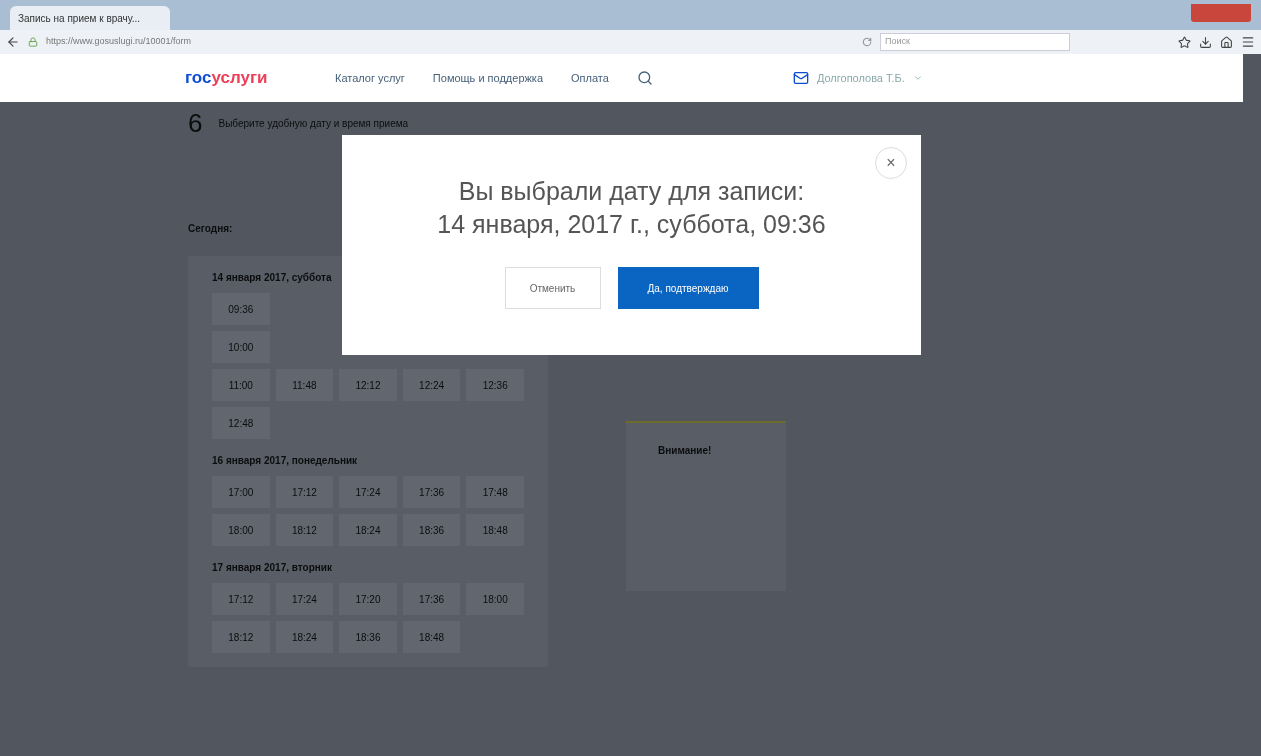 The height and width of the screenshot is (756, 1261). I want to click on time-slot: 11:48, so click(304, 385).